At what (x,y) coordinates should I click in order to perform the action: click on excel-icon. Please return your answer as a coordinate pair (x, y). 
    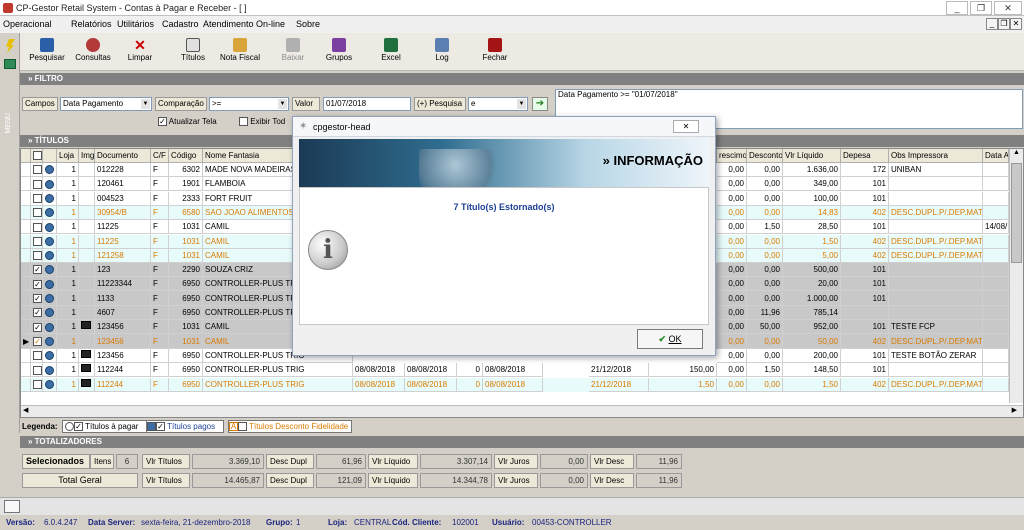
    Looking at the image, I should click on (391, 45).